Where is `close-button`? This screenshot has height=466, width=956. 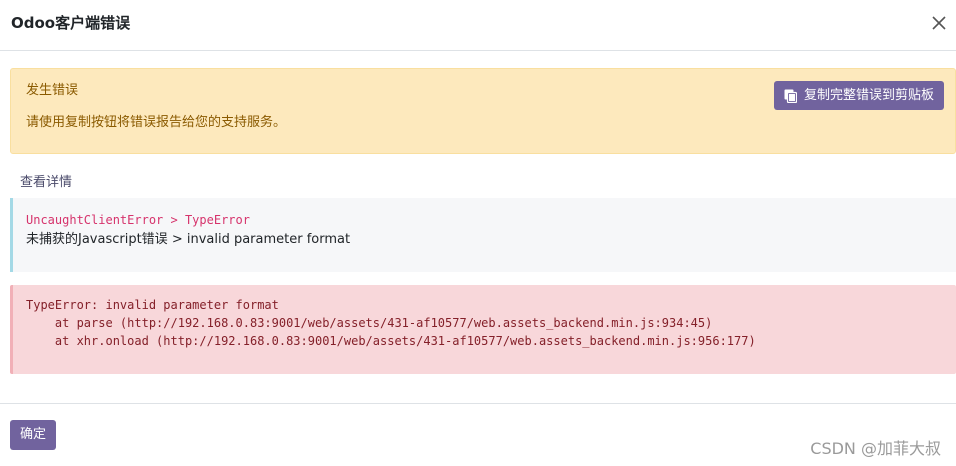
close-button is located at coordinates (939, 23).